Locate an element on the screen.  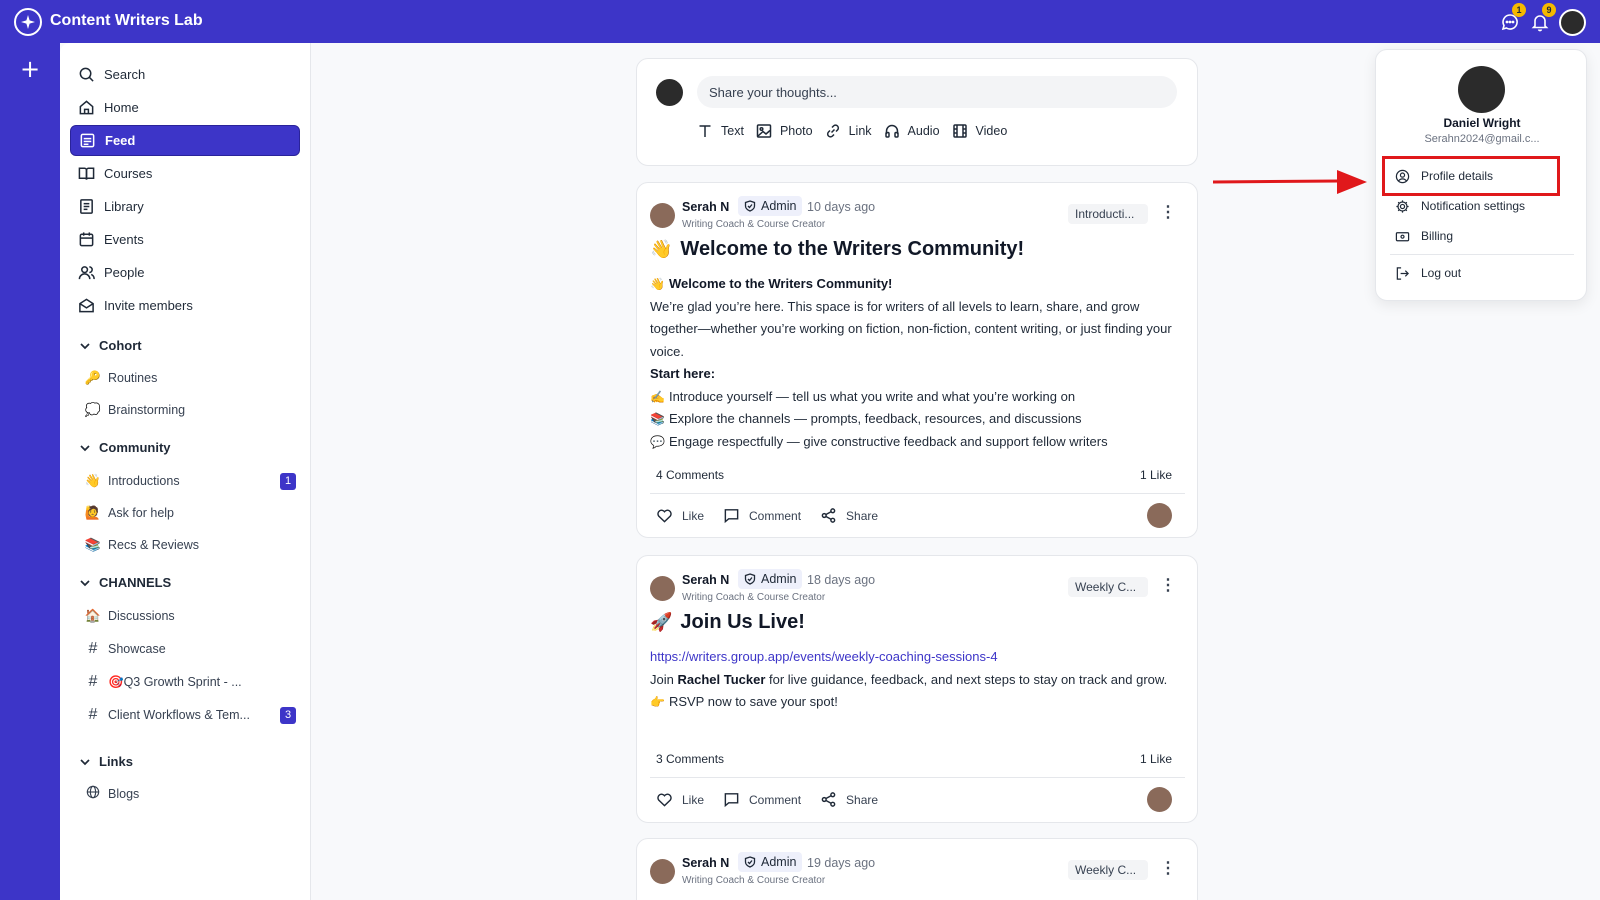
comments-count: 3 Comments is located at coordinates (690, 759).